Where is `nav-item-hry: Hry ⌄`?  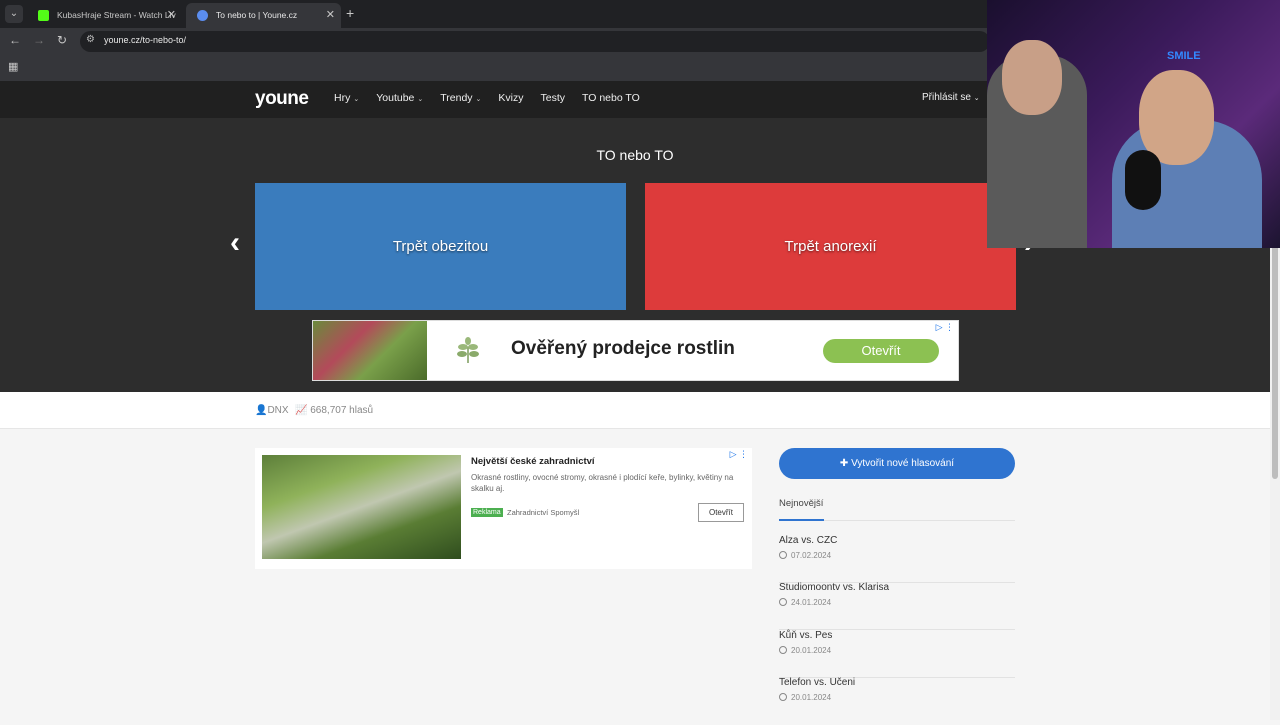 nav-item-hry: Hry ⌄ is located at coordinates (346, 98).